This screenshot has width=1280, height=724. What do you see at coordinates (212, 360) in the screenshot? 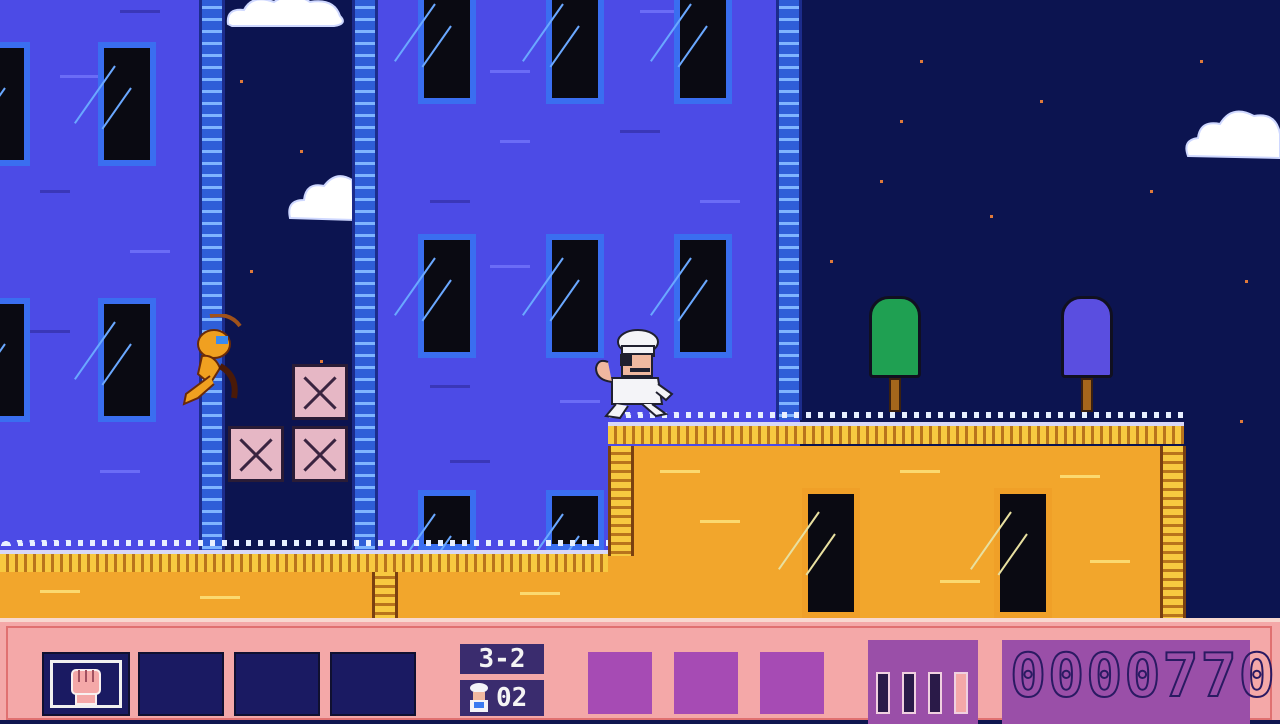
I see `flying-gremlin-enemy` at bounding box center [212, 360].